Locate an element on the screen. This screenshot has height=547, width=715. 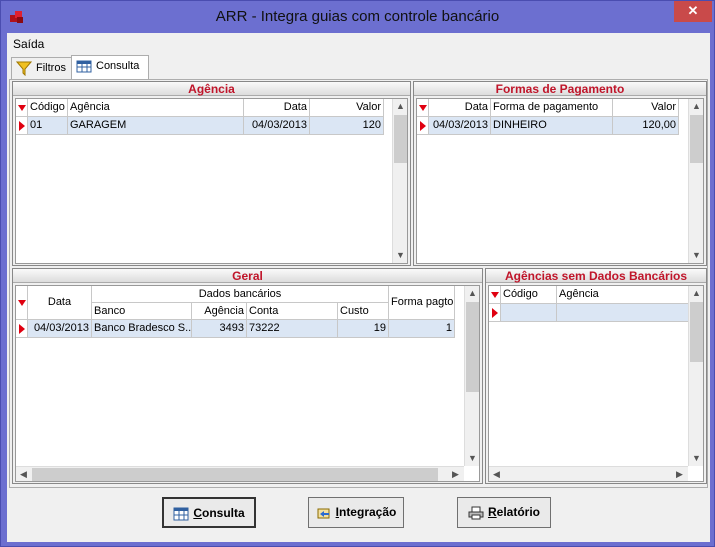
cell-codigo is located at coordinates (529, 313).